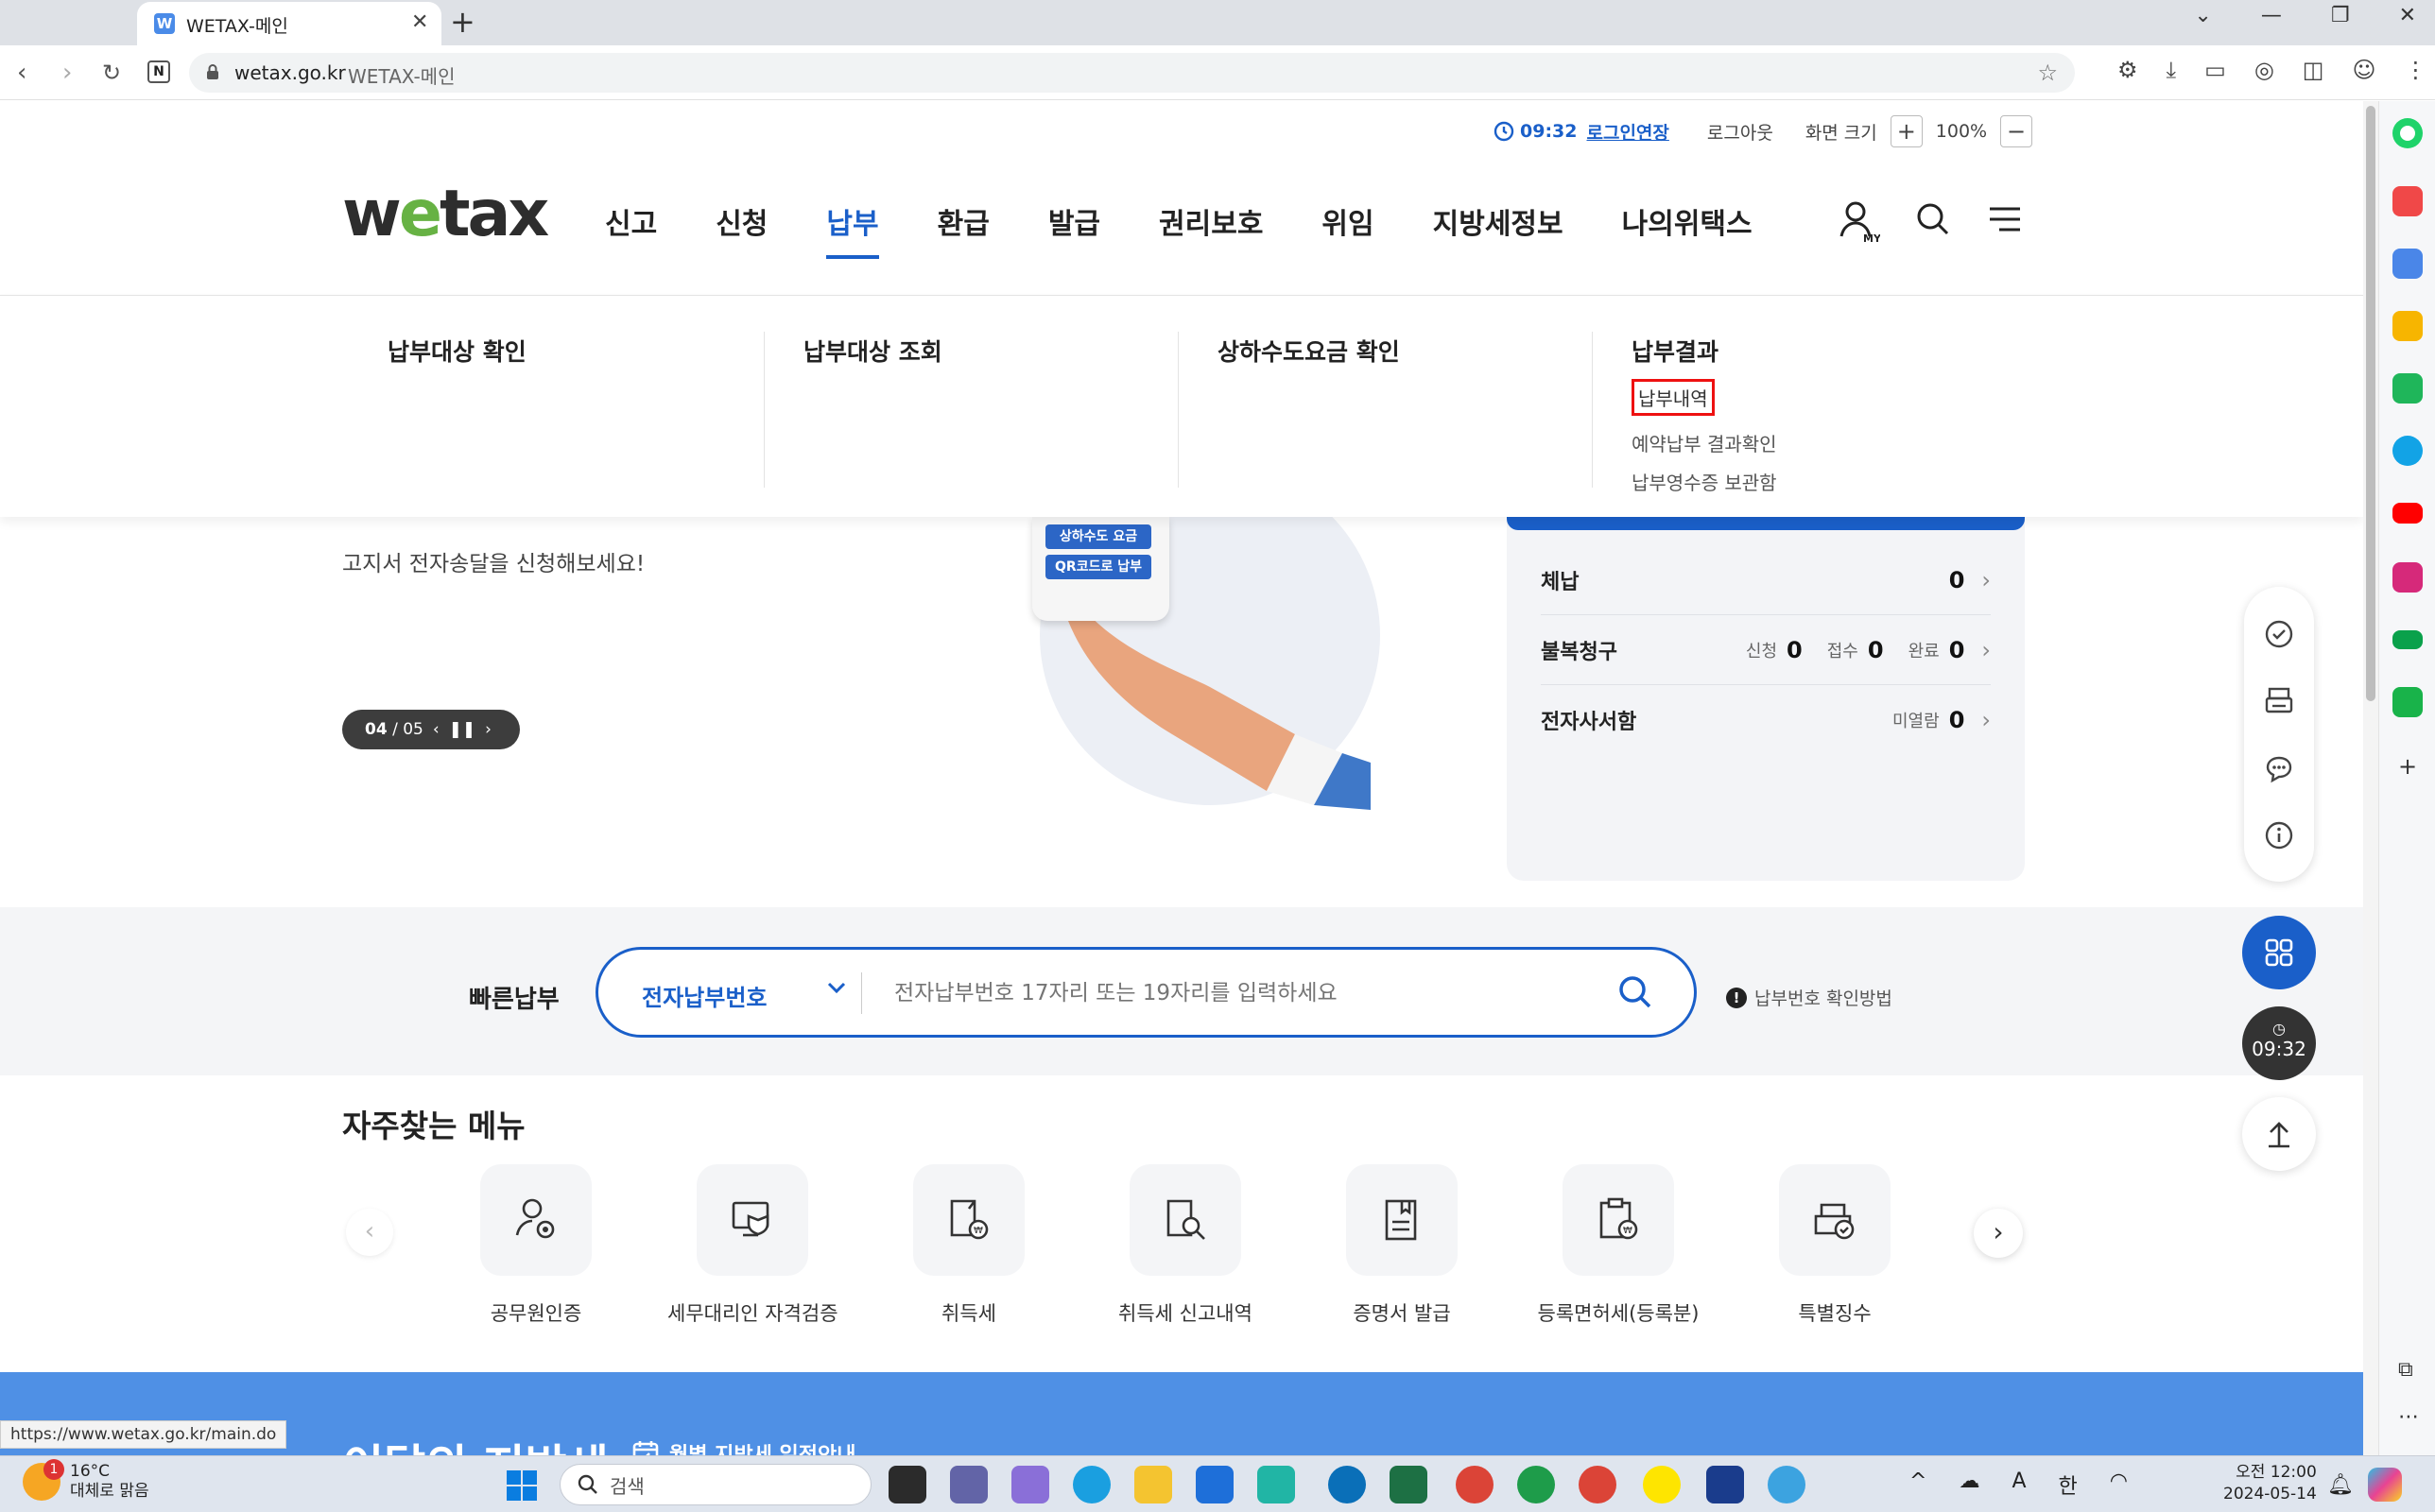 The width and height of the screenshot is (2435, 1512). What do you see at coordinates (2019, 1484) in the screenshot?
I see `ime-mode-a: A` at bounding box center [2019, 1484].